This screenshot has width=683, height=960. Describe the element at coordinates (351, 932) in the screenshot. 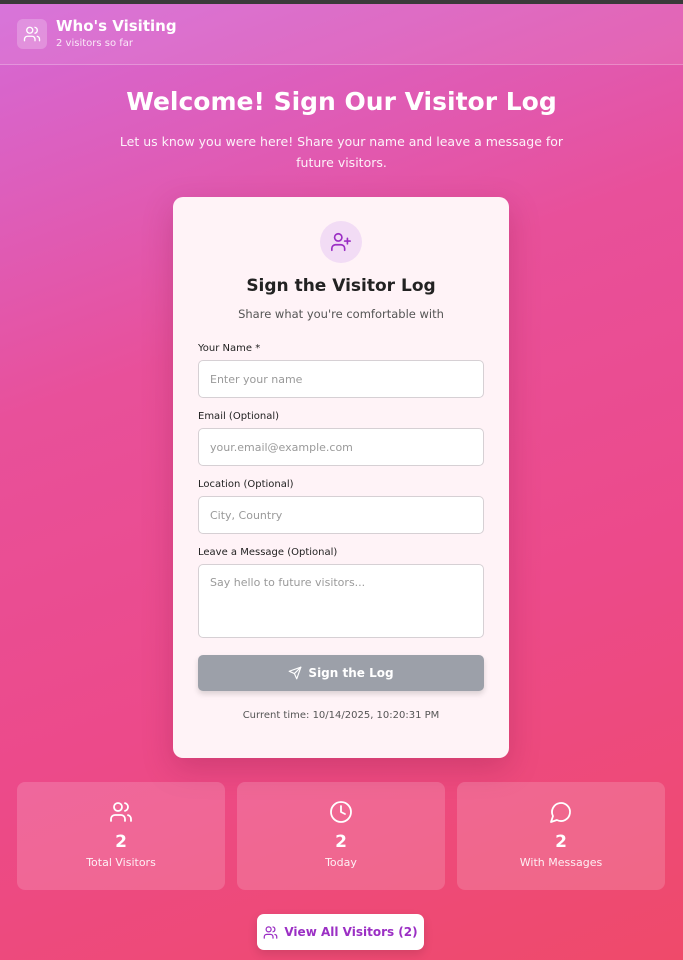

I see `view-all-visitors-label: View All Visitors (2)` at that location.